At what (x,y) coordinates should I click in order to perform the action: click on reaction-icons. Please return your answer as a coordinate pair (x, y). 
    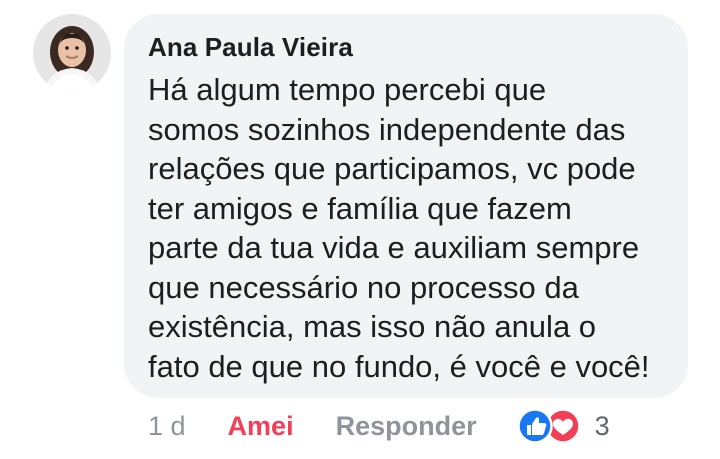
    Looking at the image, I should click on (549, 426).